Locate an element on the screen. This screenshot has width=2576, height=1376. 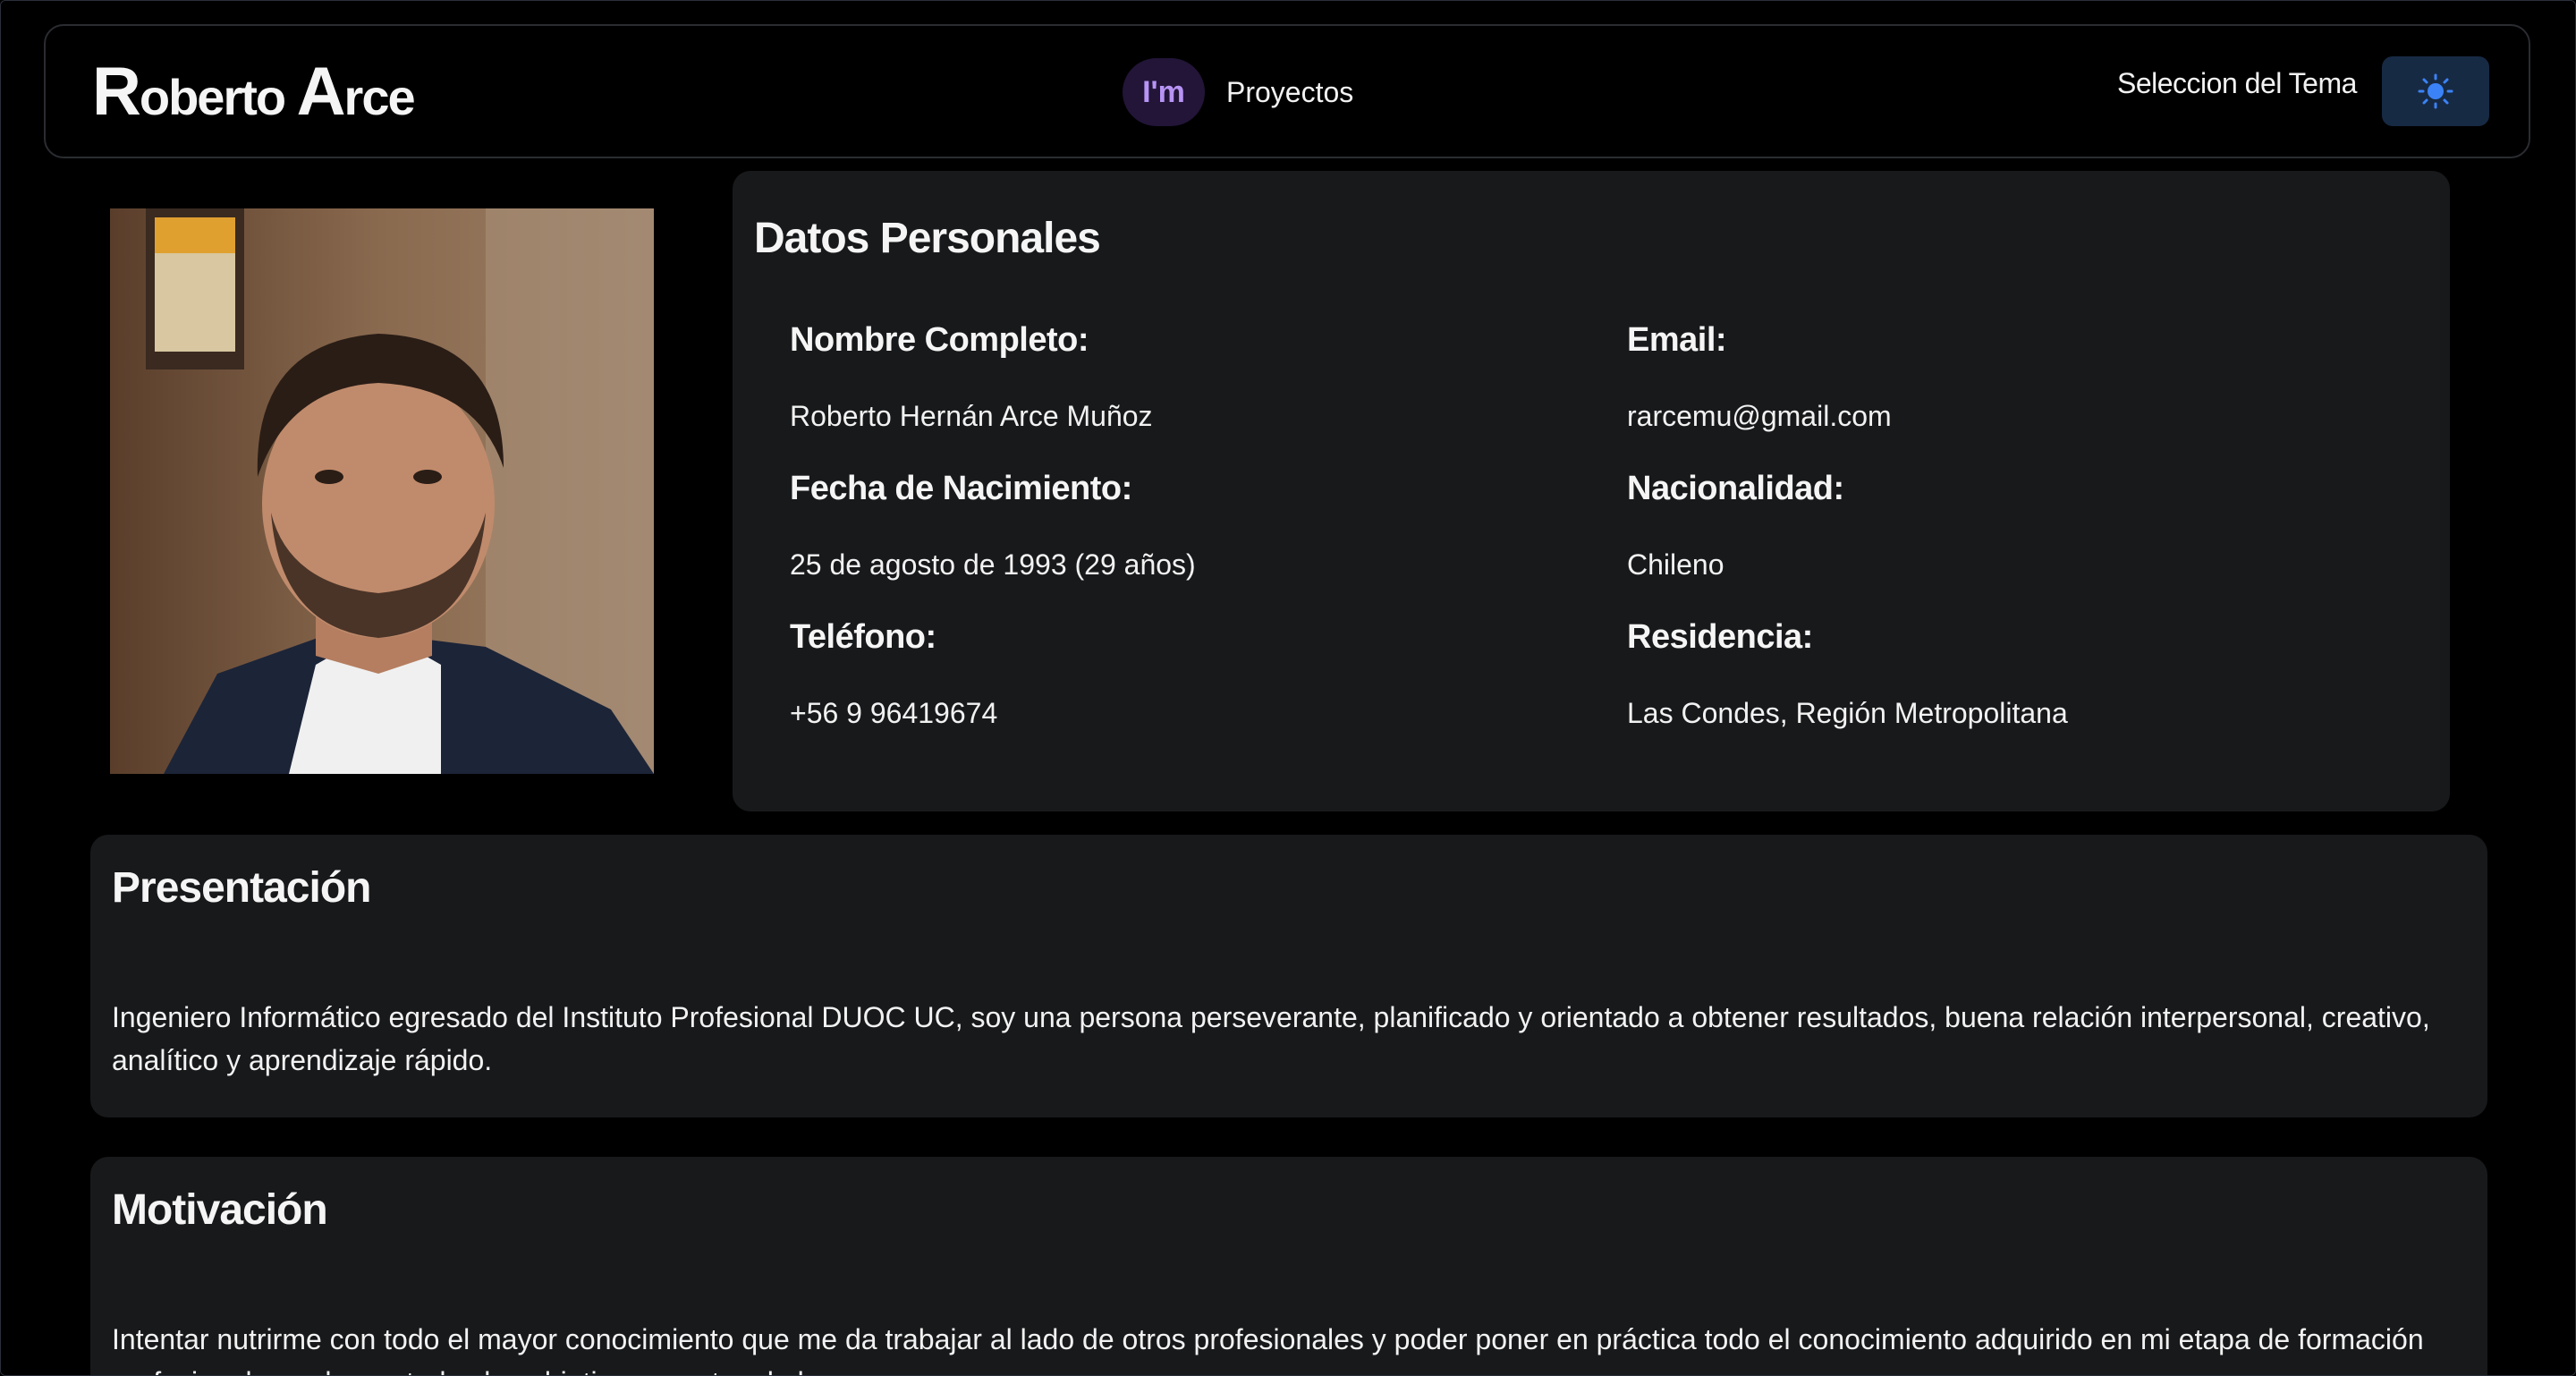
brand-last-rest: rce is located at coordinates (379, 97).